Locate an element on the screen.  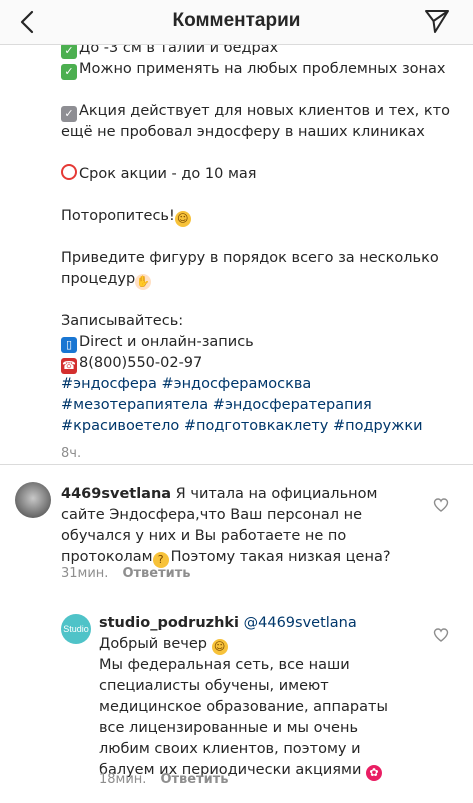
caption-line: ☎ 8(800)550-02-97 is located at coordinates (132, 364).